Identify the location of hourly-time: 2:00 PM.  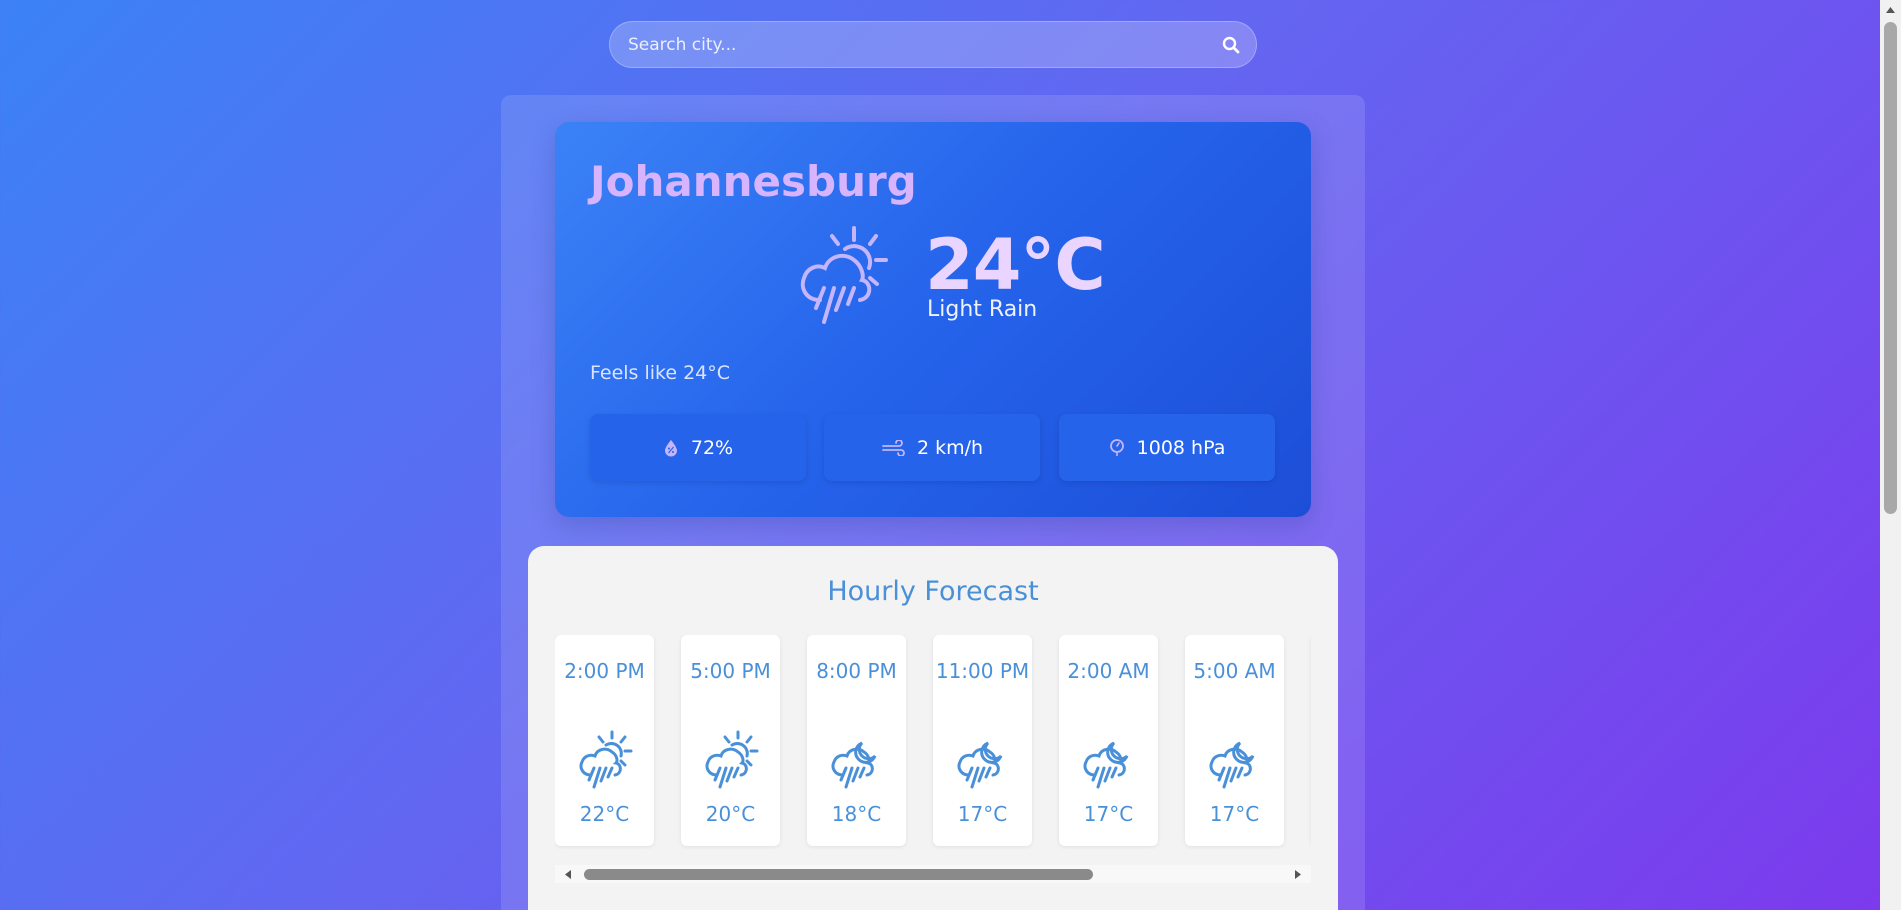
(604, 671).